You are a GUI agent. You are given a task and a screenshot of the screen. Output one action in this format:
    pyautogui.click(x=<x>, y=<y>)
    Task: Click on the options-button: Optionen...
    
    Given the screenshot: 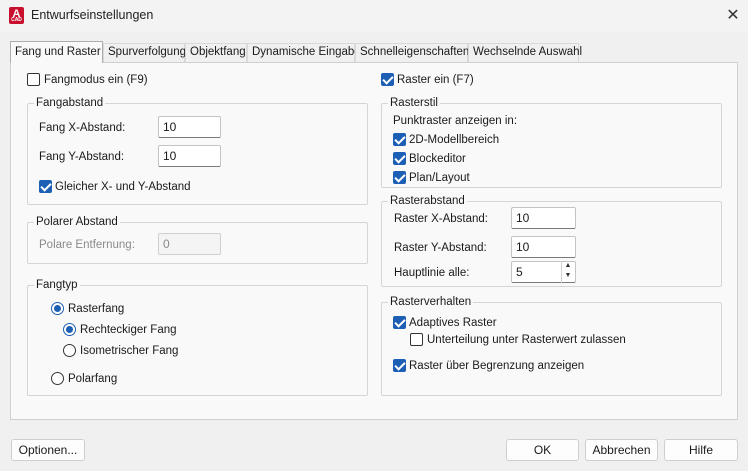 What is the action you would take?
    pyautogui.click(x=48, y=450)
    